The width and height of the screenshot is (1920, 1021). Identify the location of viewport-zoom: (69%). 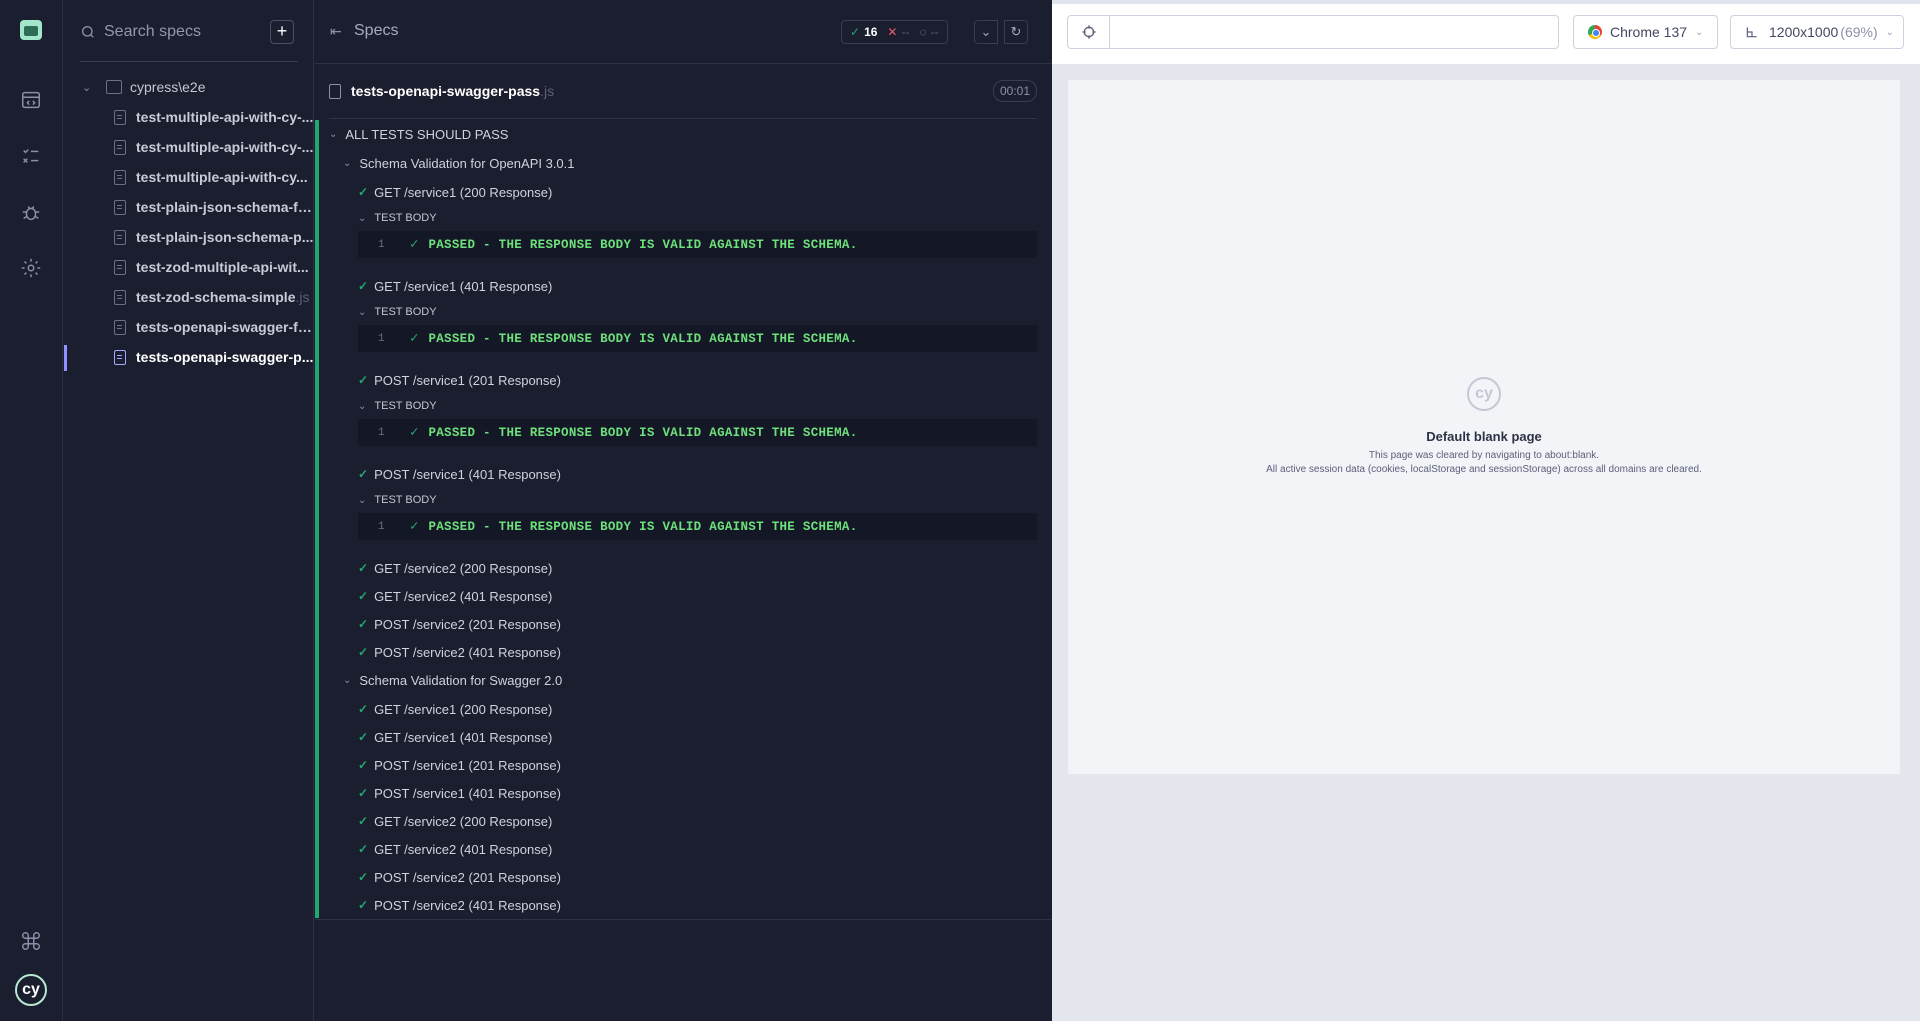
(1859, 32).